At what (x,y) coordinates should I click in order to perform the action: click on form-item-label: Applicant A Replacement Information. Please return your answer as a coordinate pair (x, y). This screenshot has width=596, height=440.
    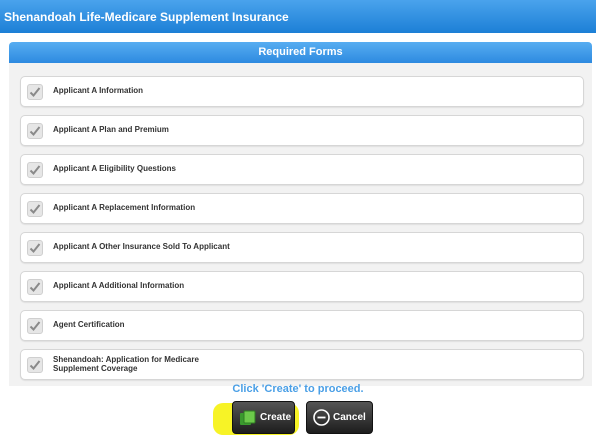
    Looking at the image, I should click on (124, 208).